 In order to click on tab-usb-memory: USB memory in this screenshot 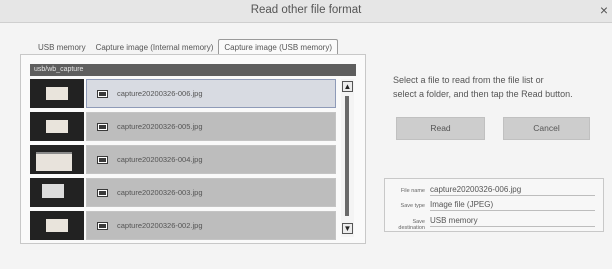, I will do `click(62, 47)`.